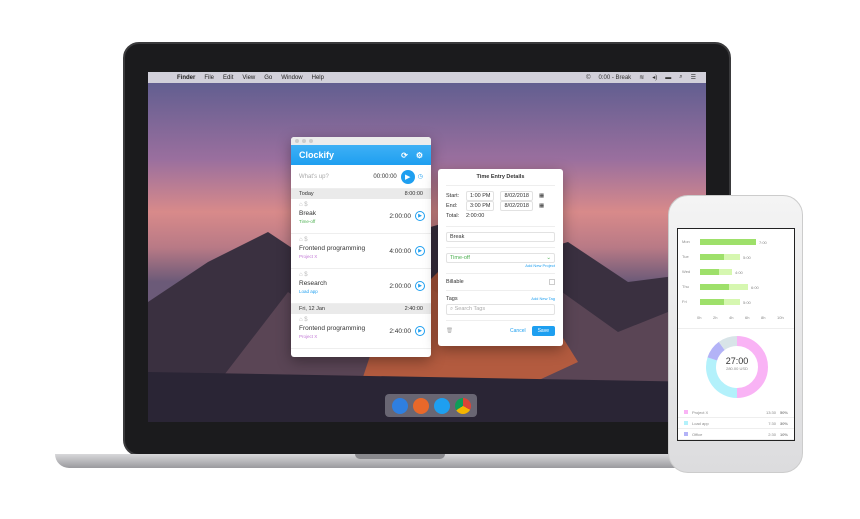 The image size is (860, 519). I want to click on day-total: 2:40:00, so click(413, 309).